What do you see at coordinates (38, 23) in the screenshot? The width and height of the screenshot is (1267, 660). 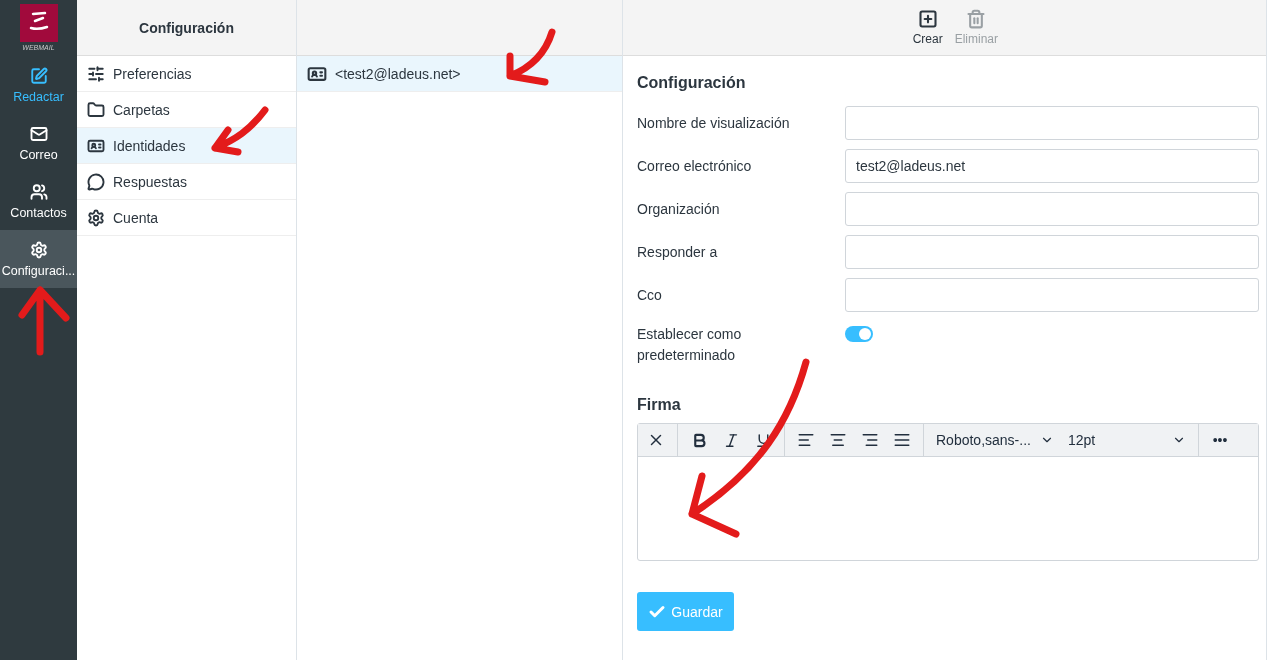 I see `logo-icon` at bounding box center [38, 23].